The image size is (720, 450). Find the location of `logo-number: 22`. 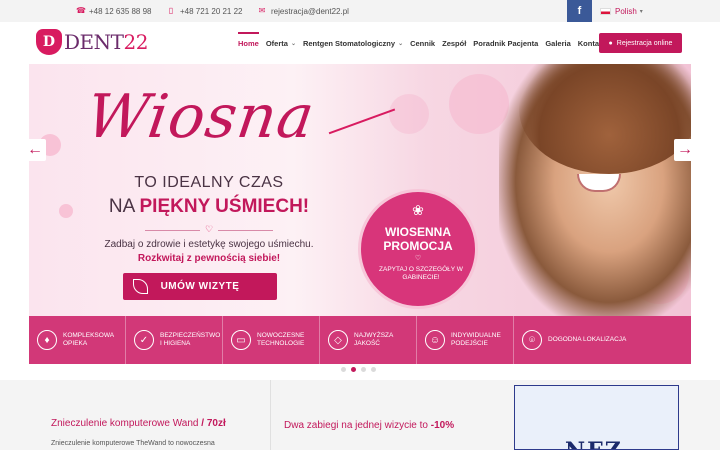

logo-number: 22 is located at coordinates (135, 42).